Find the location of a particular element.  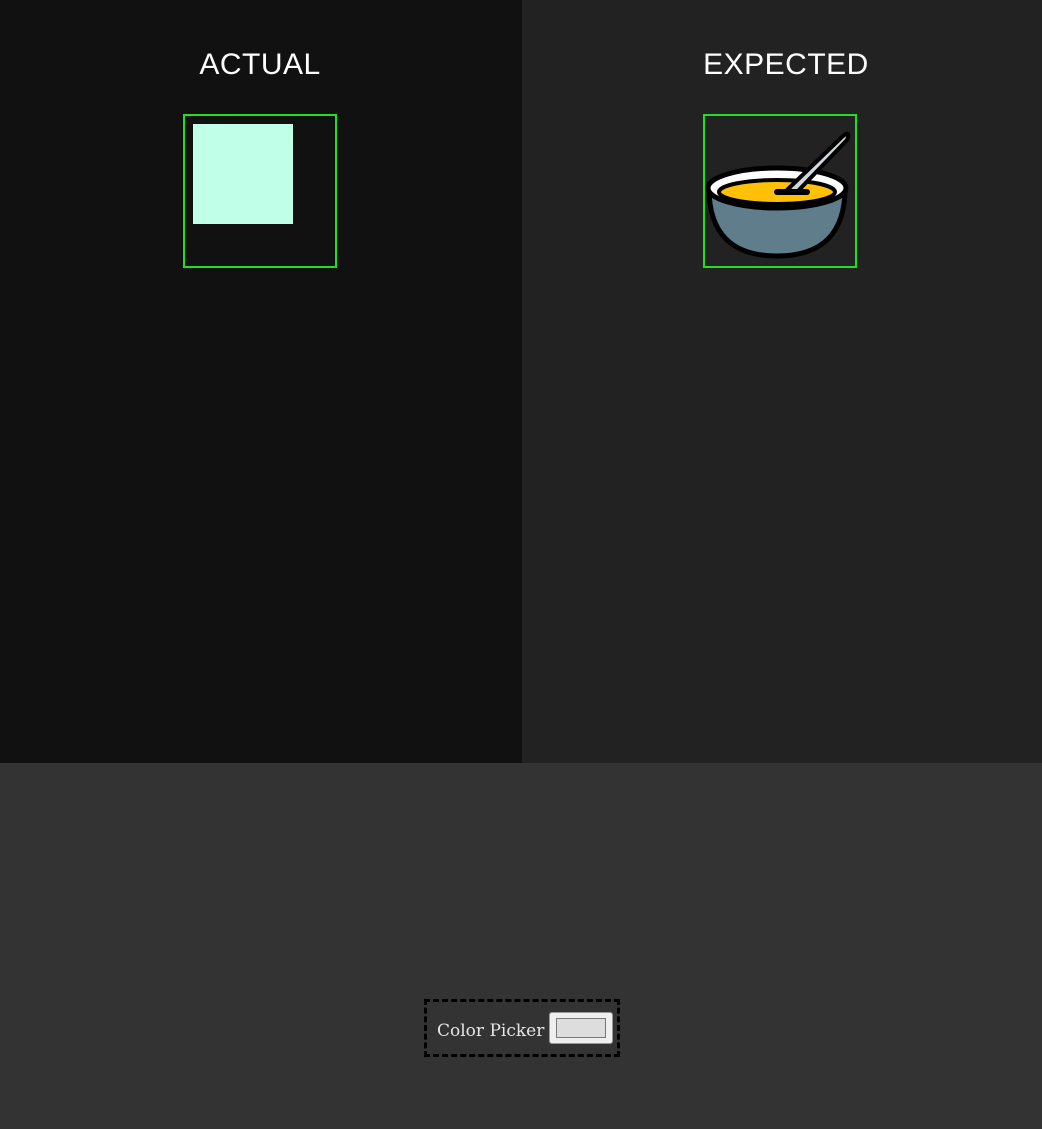

color-picker-container: Color Picker is located at coordinates (522, 1028).